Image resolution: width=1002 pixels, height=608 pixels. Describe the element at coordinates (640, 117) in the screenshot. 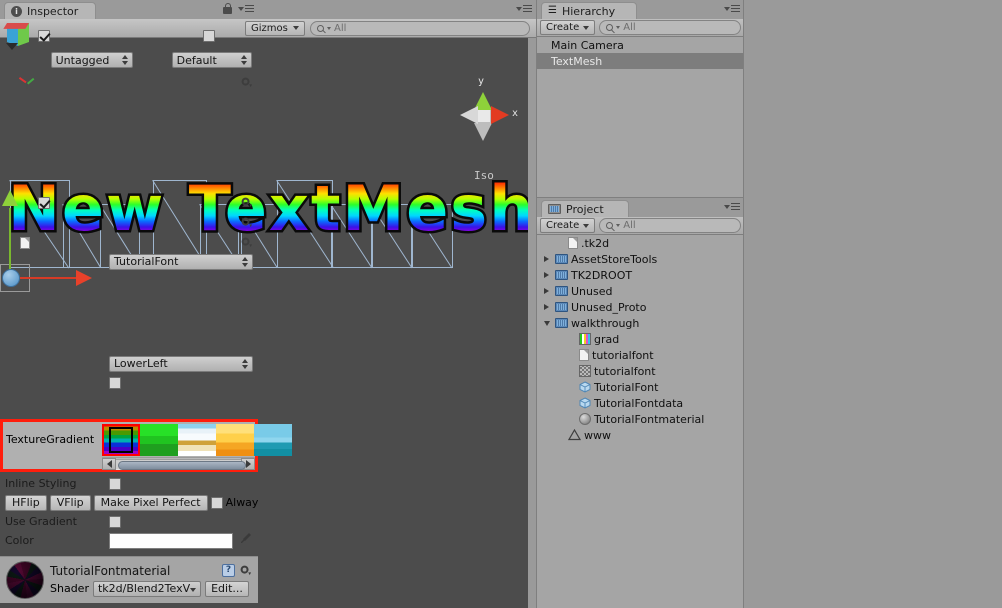

I see `hierarchy-tree: Main Camera TextMesh` at that location.